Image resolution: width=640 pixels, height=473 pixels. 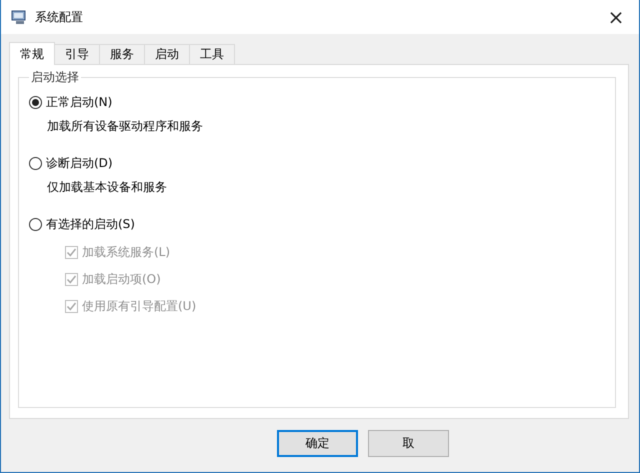 I want to click on app-icon, so click(x=19, y=17).